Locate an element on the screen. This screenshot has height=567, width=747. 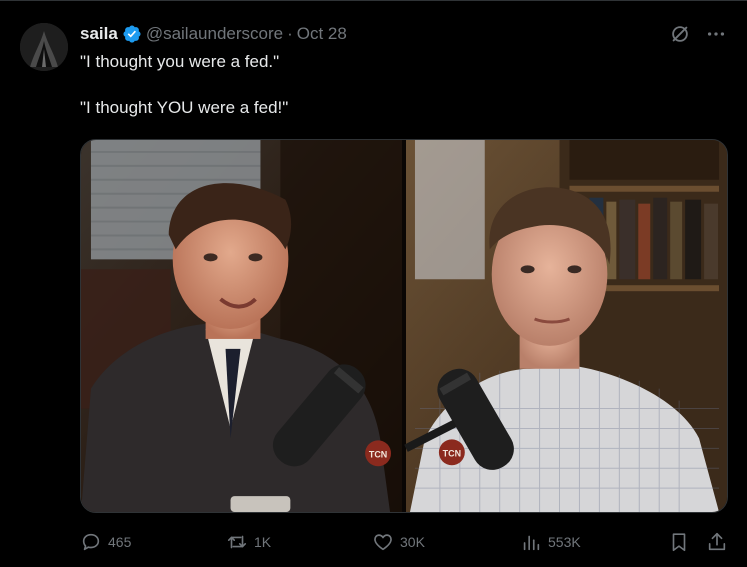
tweet-text-line: "I thought you were a fed." is located at coordinates (180, 61).